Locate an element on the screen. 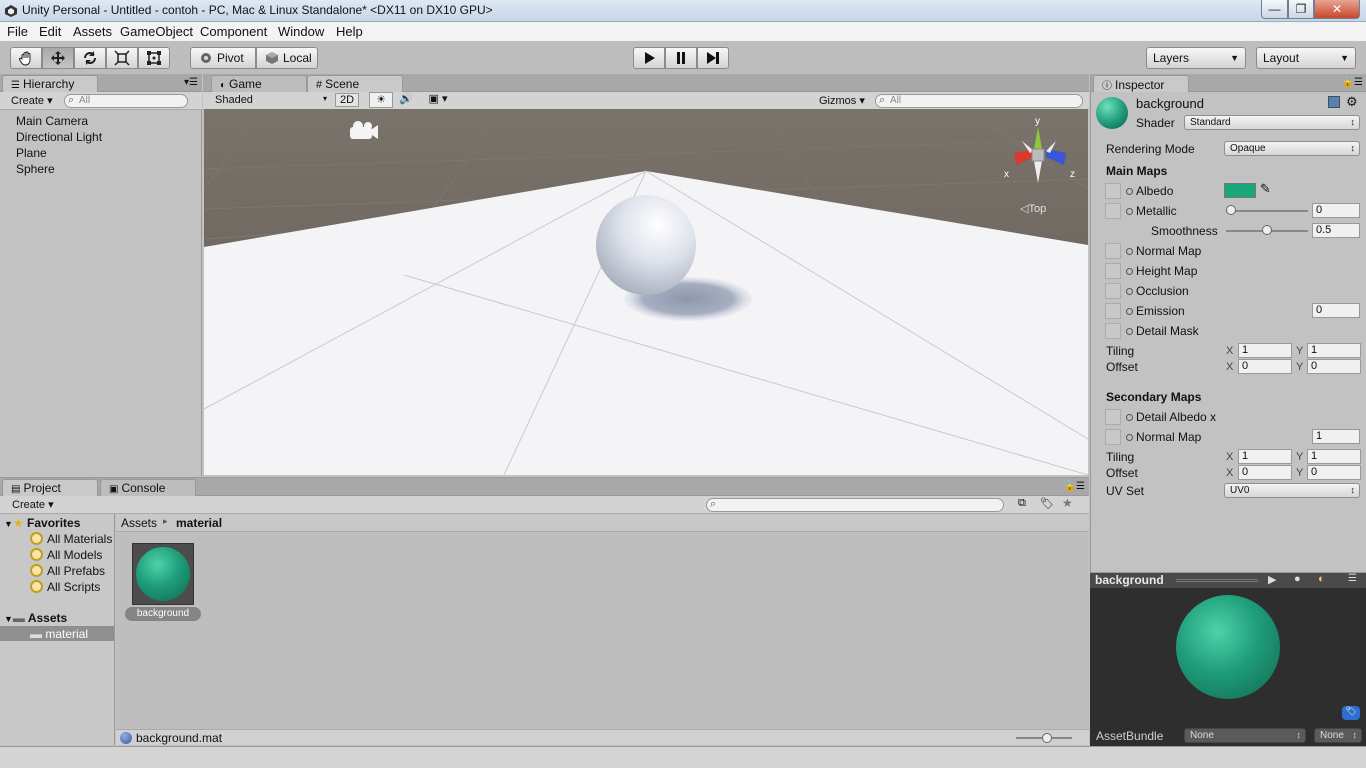 The height and width of the screenshot is (768, 1366). close-button: ✕ is located at coordinates (1337, 9).